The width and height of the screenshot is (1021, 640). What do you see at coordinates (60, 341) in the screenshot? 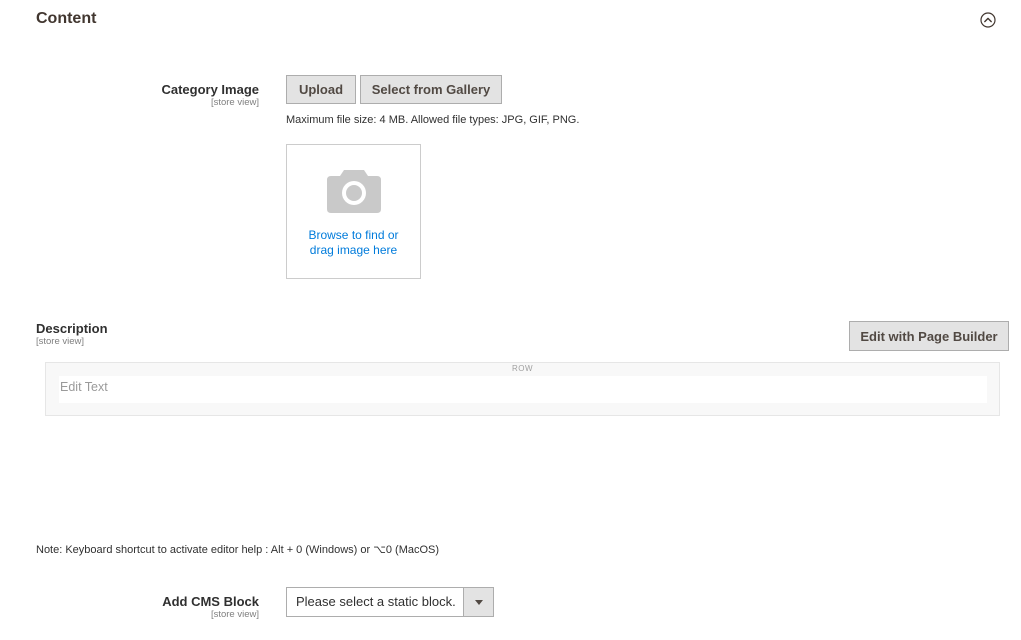
I see `description-scope: [store view]` at bounding box center [60, 341].